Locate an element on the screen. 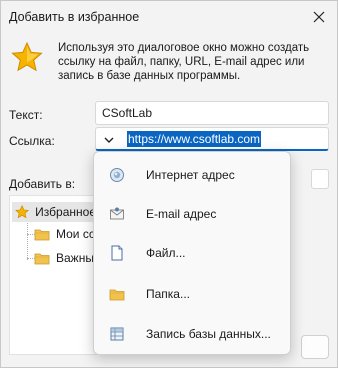  file-icon is located at coordinates (117, 253).